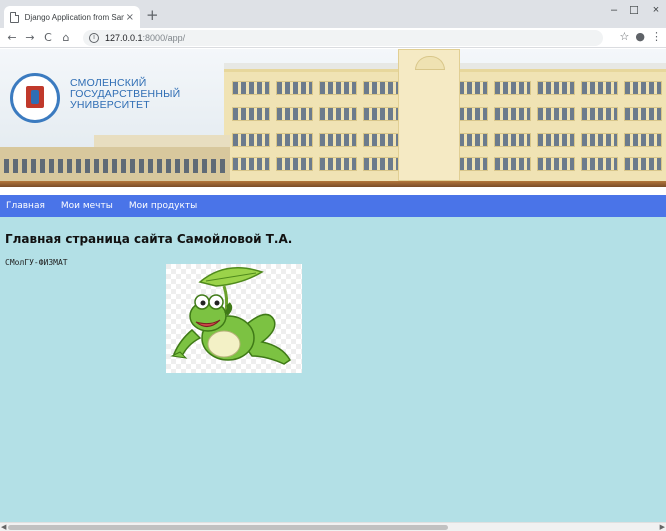 The width and height of the screenshot is (666, 531). What do you see at coordinates (343, 37) in the screenshot?
I see `address-bar: i 127.0.0.1 :8000/app/` at bounding box center [343, 37].